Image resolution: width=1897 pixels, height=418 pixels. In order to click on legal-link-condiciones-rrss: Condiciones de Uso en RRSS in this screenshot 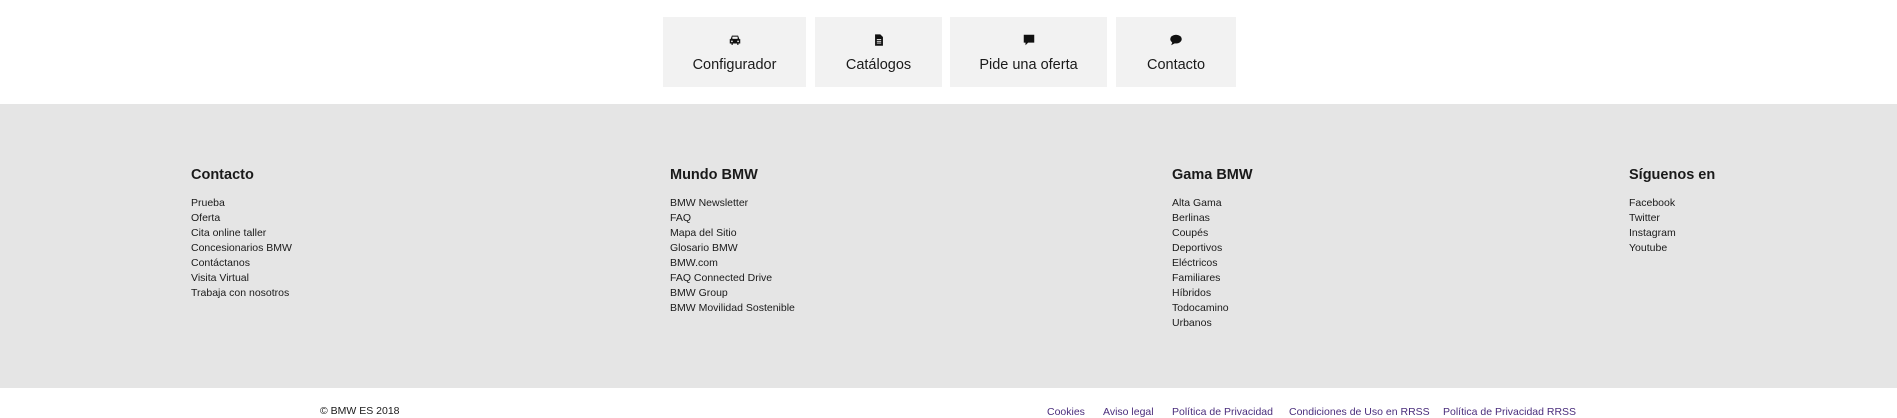, I will do `click(1359, 412)`.